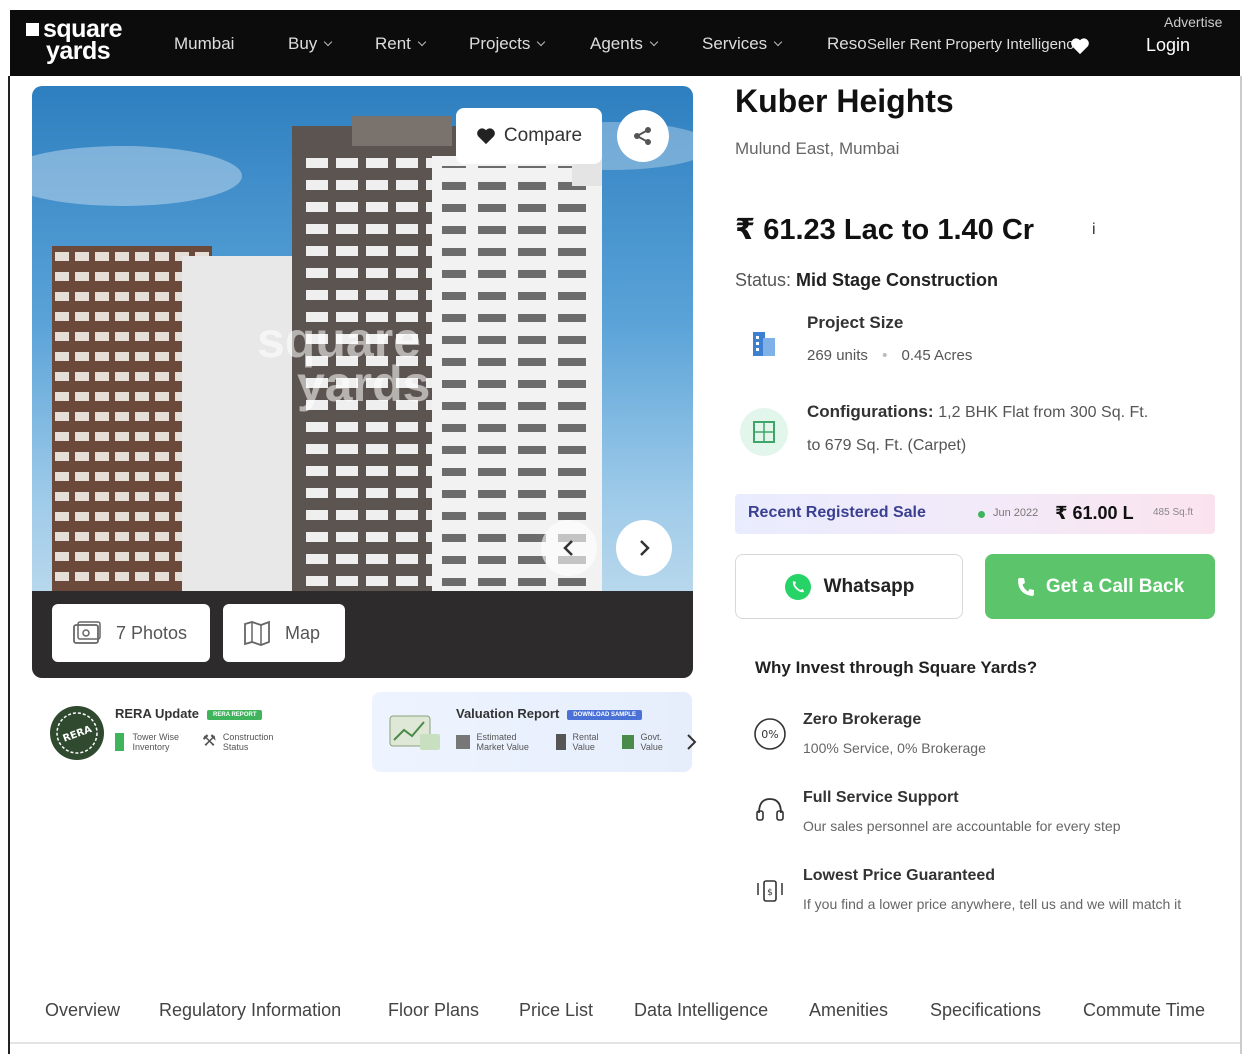 This screenshot has height=1054, width=1250. I want to click on rental-value-item: Rental Value, so click(586, 742).